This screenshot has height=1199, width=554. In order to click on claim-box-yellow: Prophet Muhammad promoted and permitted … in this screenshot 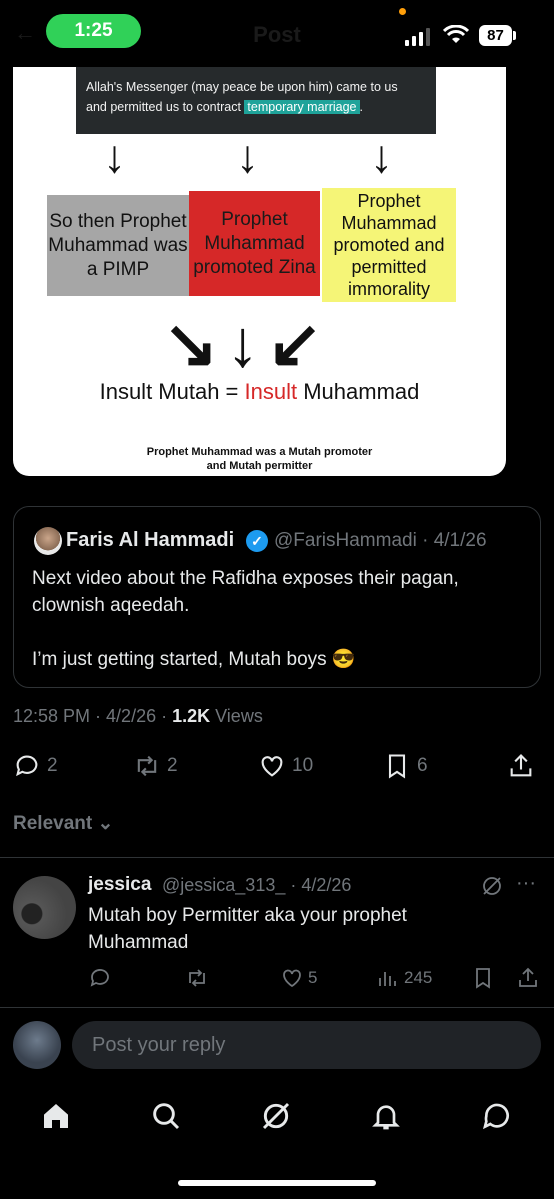, I will do `click(389, 245)`.